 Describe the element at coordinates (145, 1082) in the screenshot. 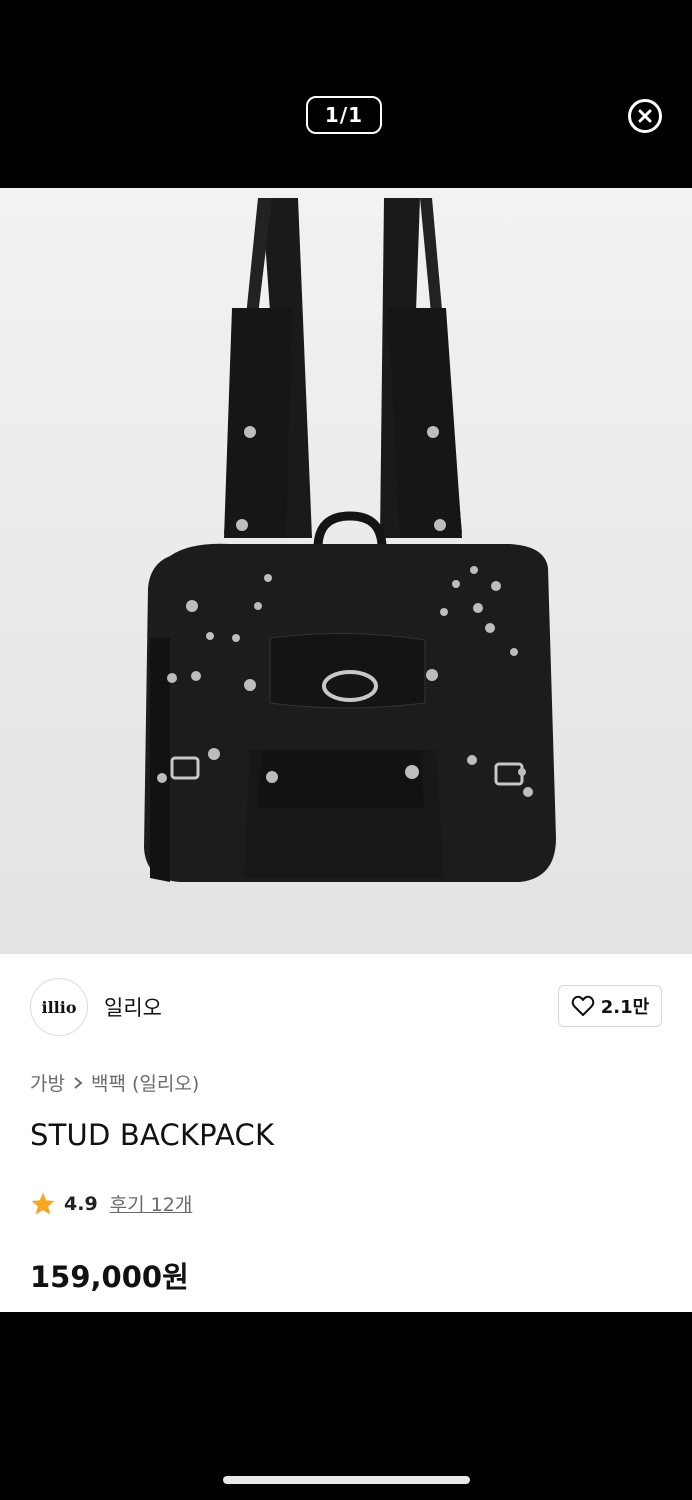

I see `breadcrumb-subcategory: 백팩 (일리오)` at that location.